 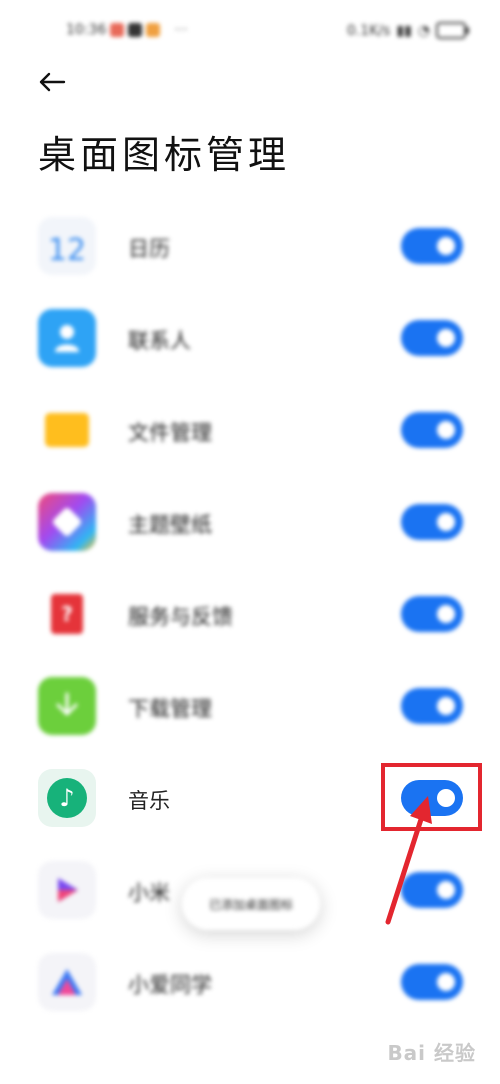 I want to click on xiaoai-icon, so click(x=67, y=982).